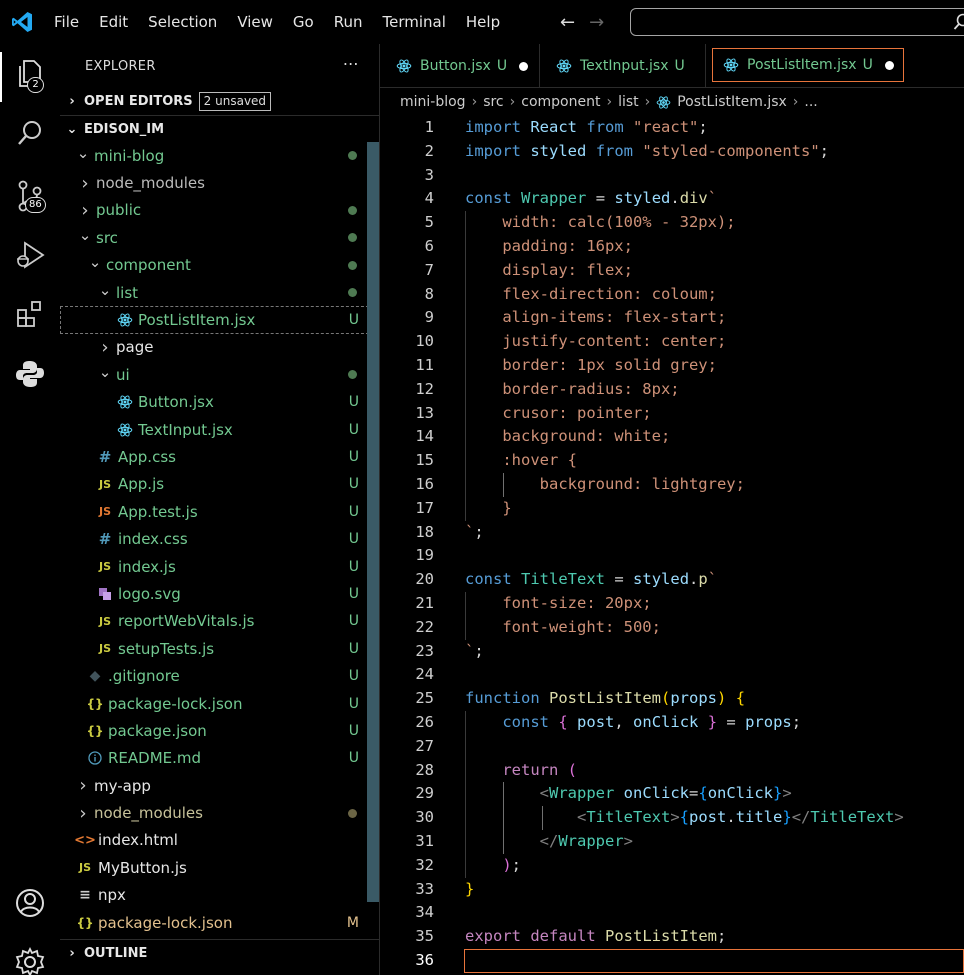 The image size is (964, 975). What do you see at coordinates (567, 22) in the screenshot?
I see `go-back-icon: ←` at bounding box center [567, 22].